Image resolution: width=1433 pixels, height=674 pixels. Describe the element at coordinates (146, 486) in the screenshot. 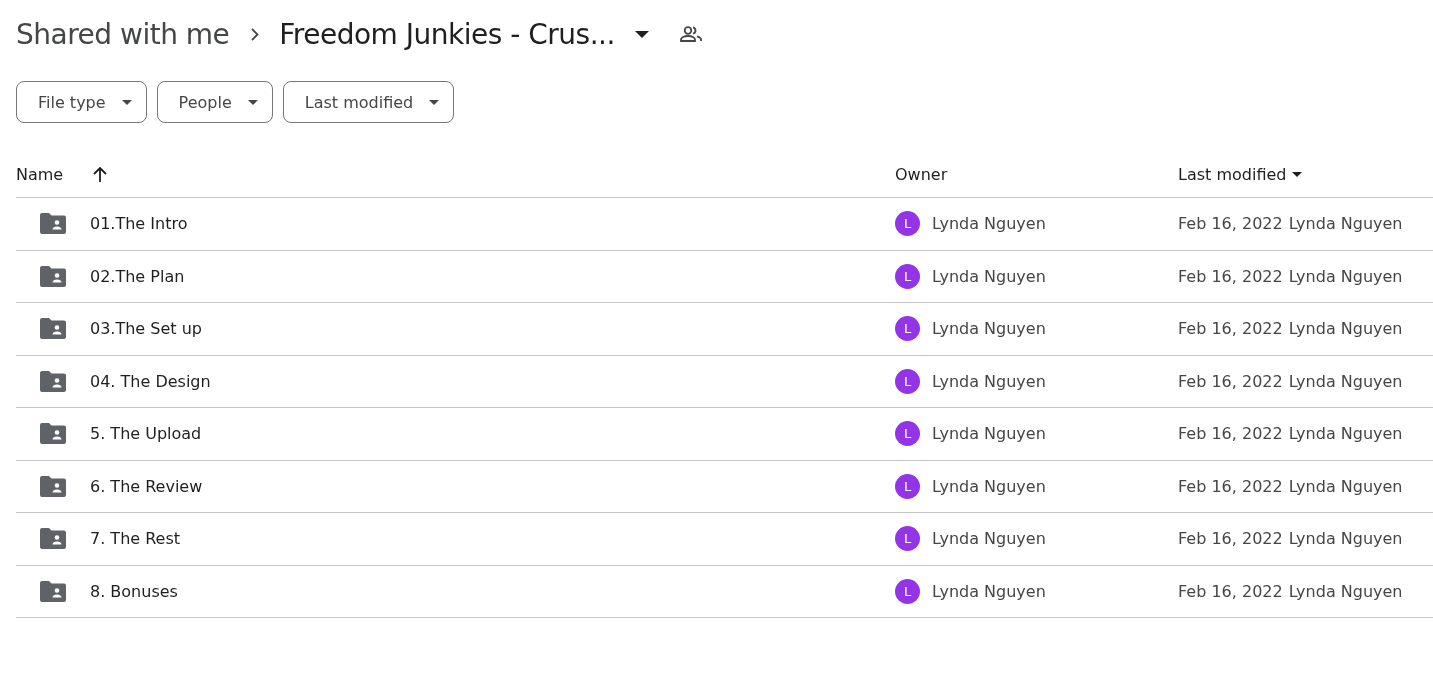

I see `folder-name: 6. The Review` at that location.